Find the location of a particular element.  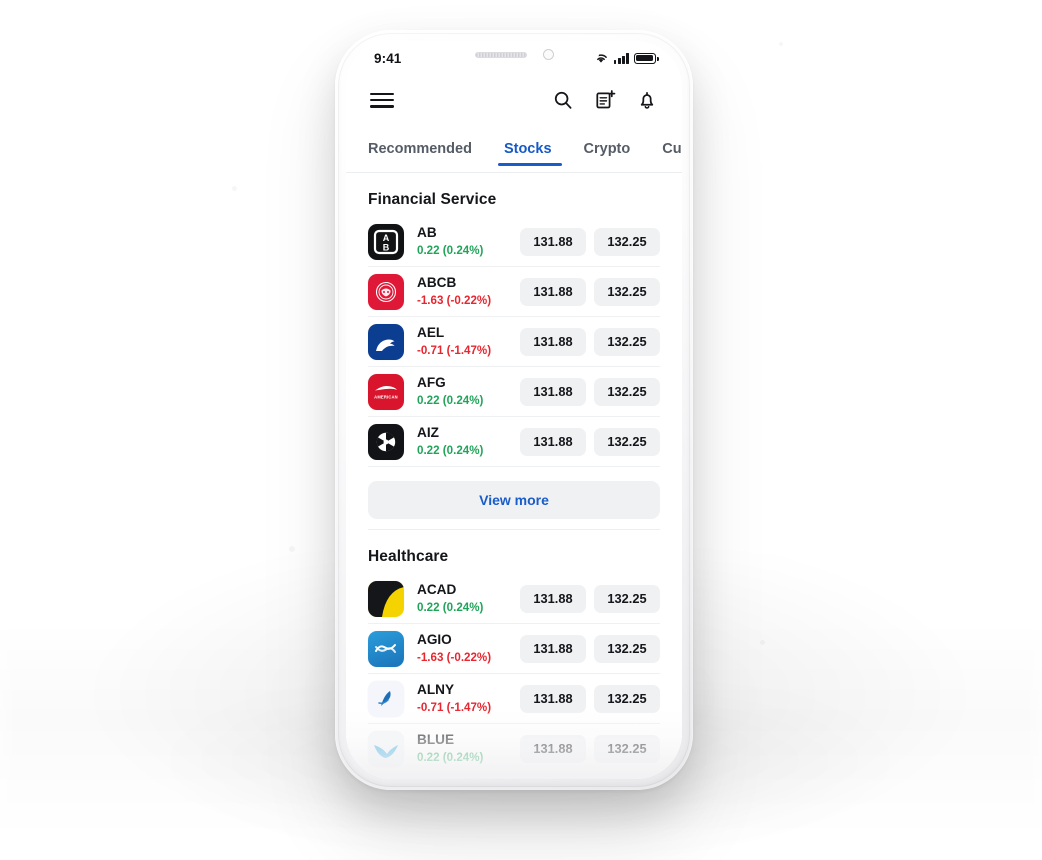

ael-logo is located at coordinates (386, 341).